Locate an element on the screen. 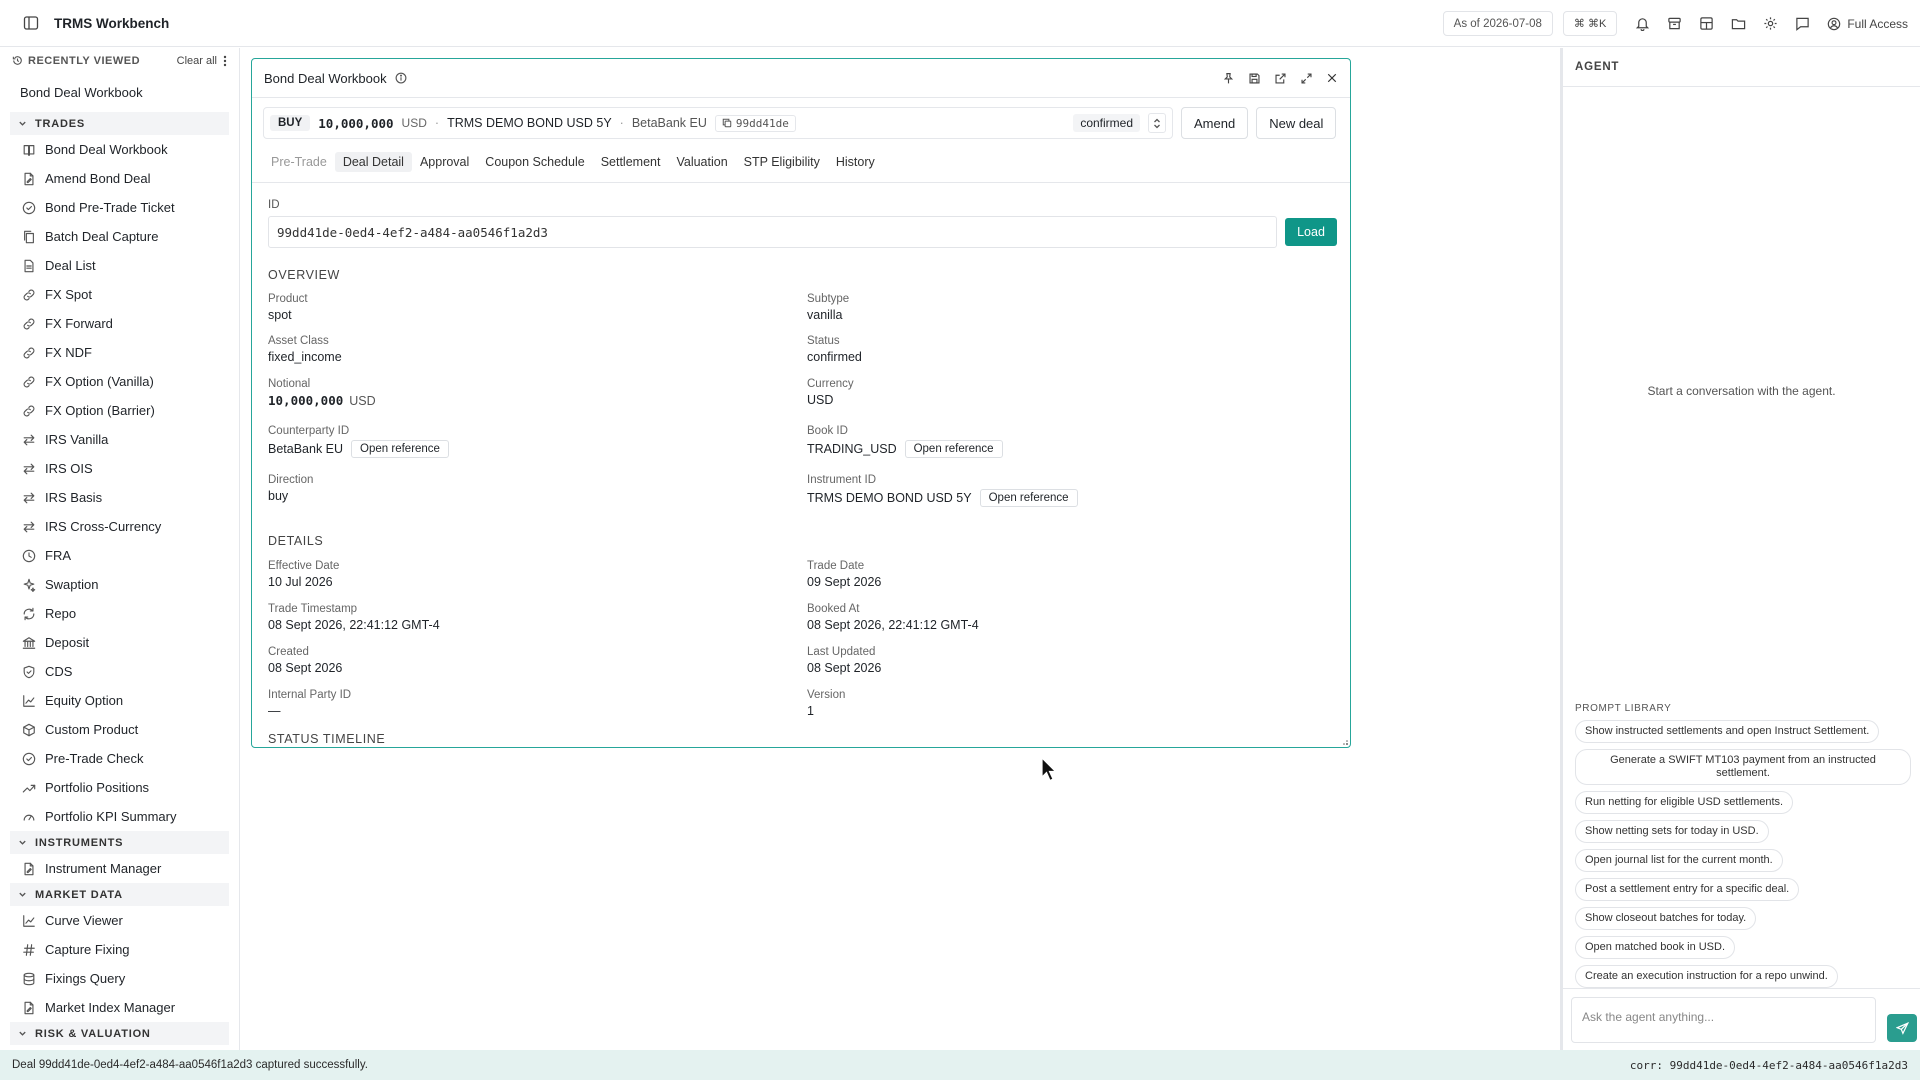 The image size is (1920, 1080). sidebar-item-market-index-manager: Market Index Manager is located at coordinates (119, 1007).